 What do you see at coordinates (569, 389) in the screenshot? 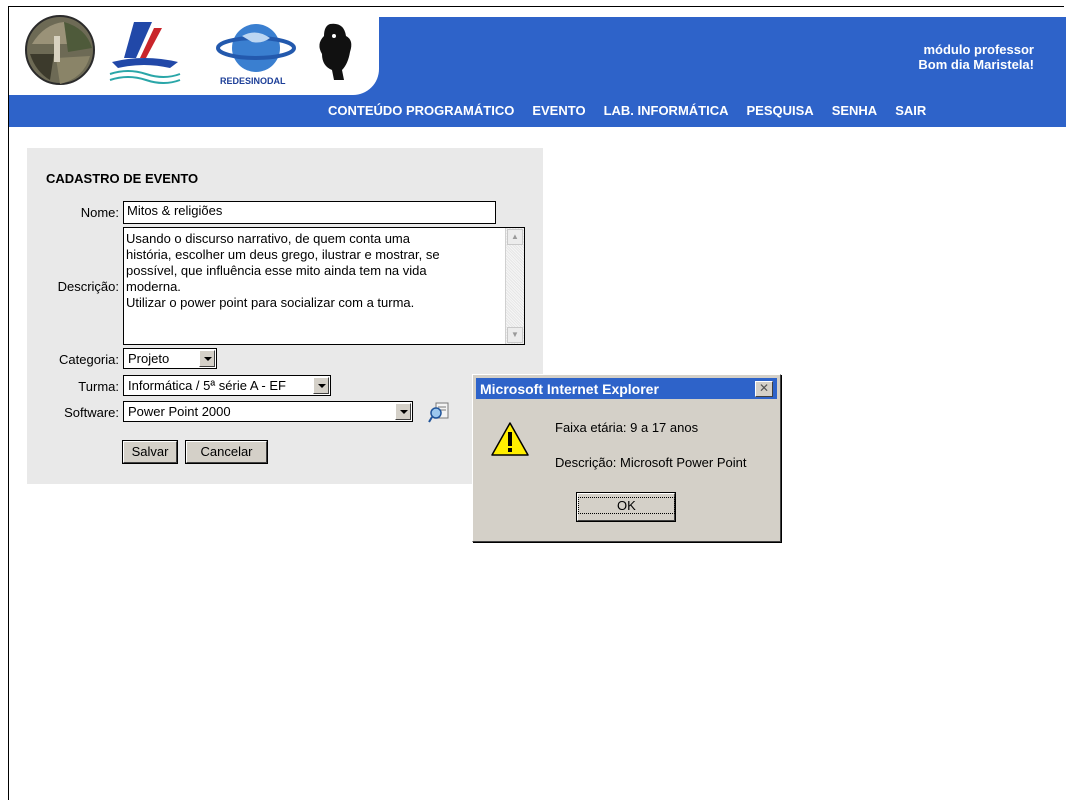
I see `dialog-title: Microsoft Internet Explorer` at bounding box center [569, 389].